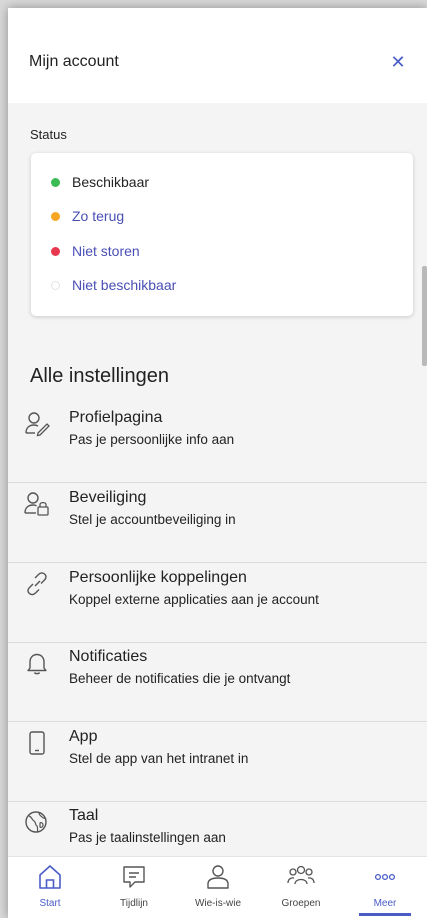 The width and height of the screenshot is (427, 918). Describe the element at coordinates (159, 758) in the screenshot. I see `setting-subtitle: Stel de app van het intranet in` at that location.